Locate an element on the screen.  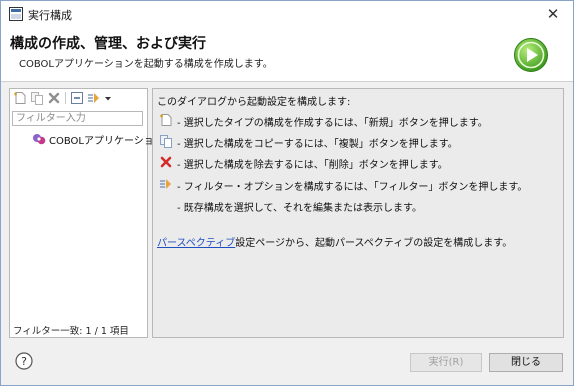
close-icon: ✕ is located at coordinates (553, 14).